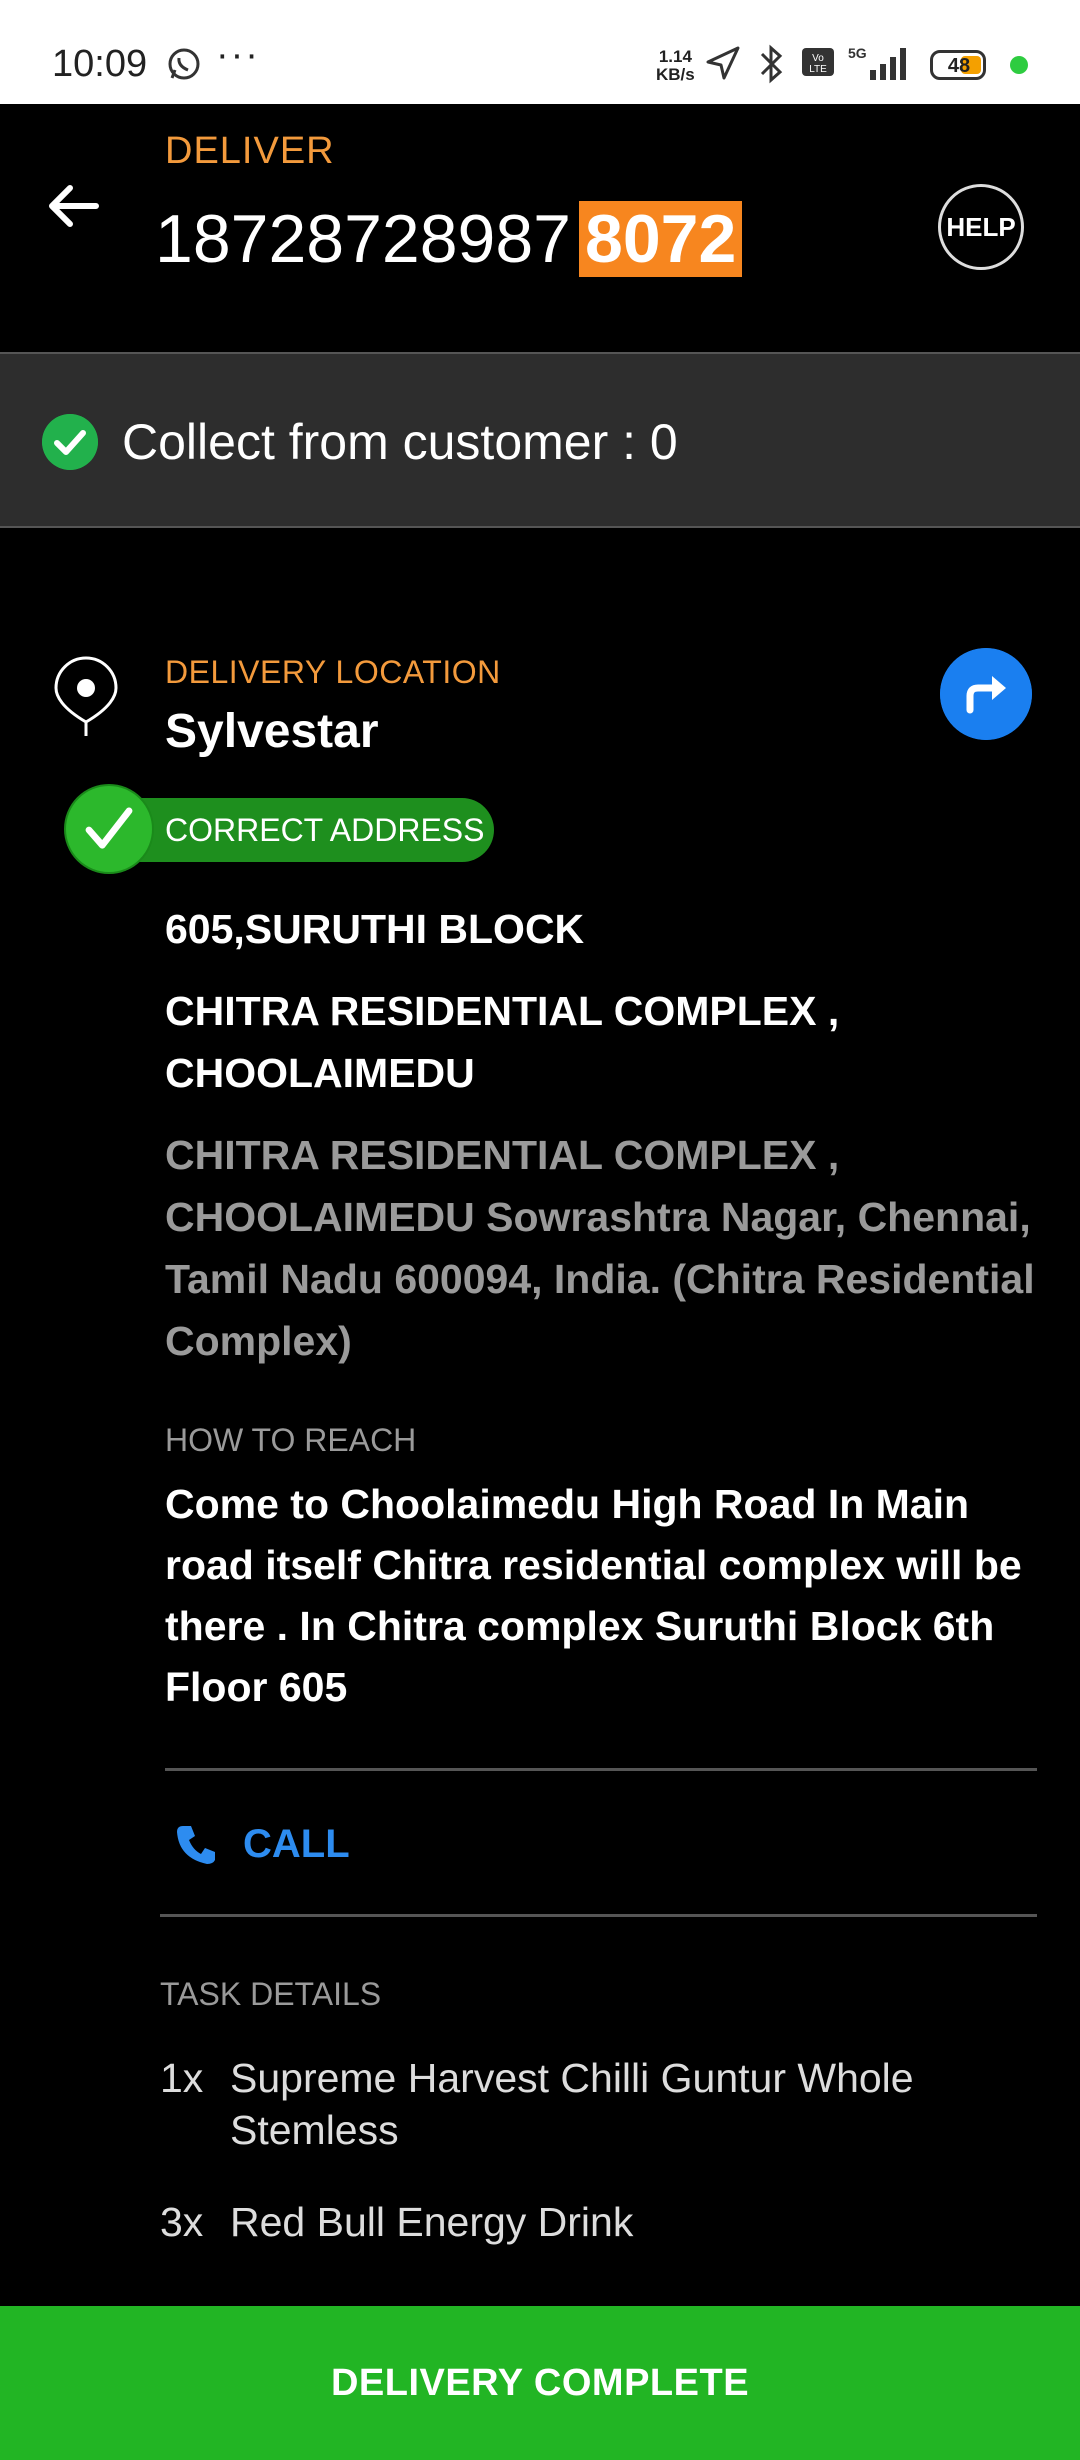 The image size is (1080, 2460). What do you see at coordinates (196, 1845) in the screenshot?
I see `phone-icon` at bounding box center [196, 1845].